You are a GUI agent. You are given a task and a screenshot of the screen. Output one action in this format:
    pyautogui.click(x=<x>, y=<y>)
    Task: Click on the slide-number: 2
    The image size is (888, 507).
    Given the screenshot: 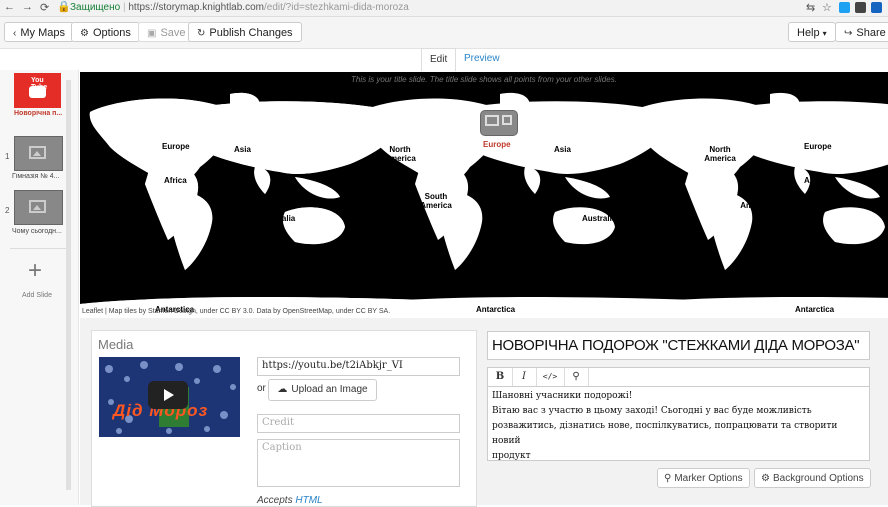 What is the action you would take?
    pyautogui.click(x=7, y=210)
    